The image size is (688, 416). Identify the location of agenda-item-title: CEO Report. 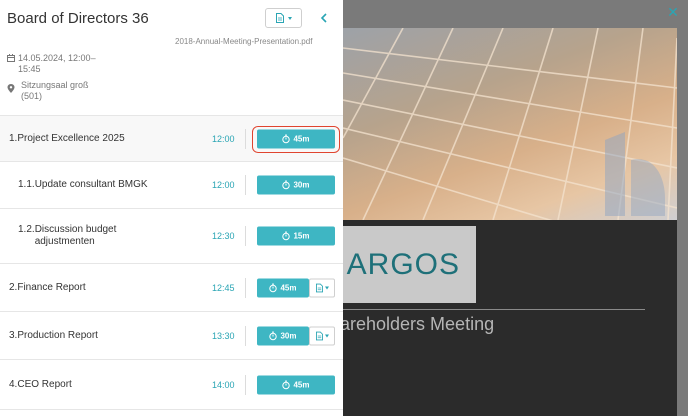
(44, 384).